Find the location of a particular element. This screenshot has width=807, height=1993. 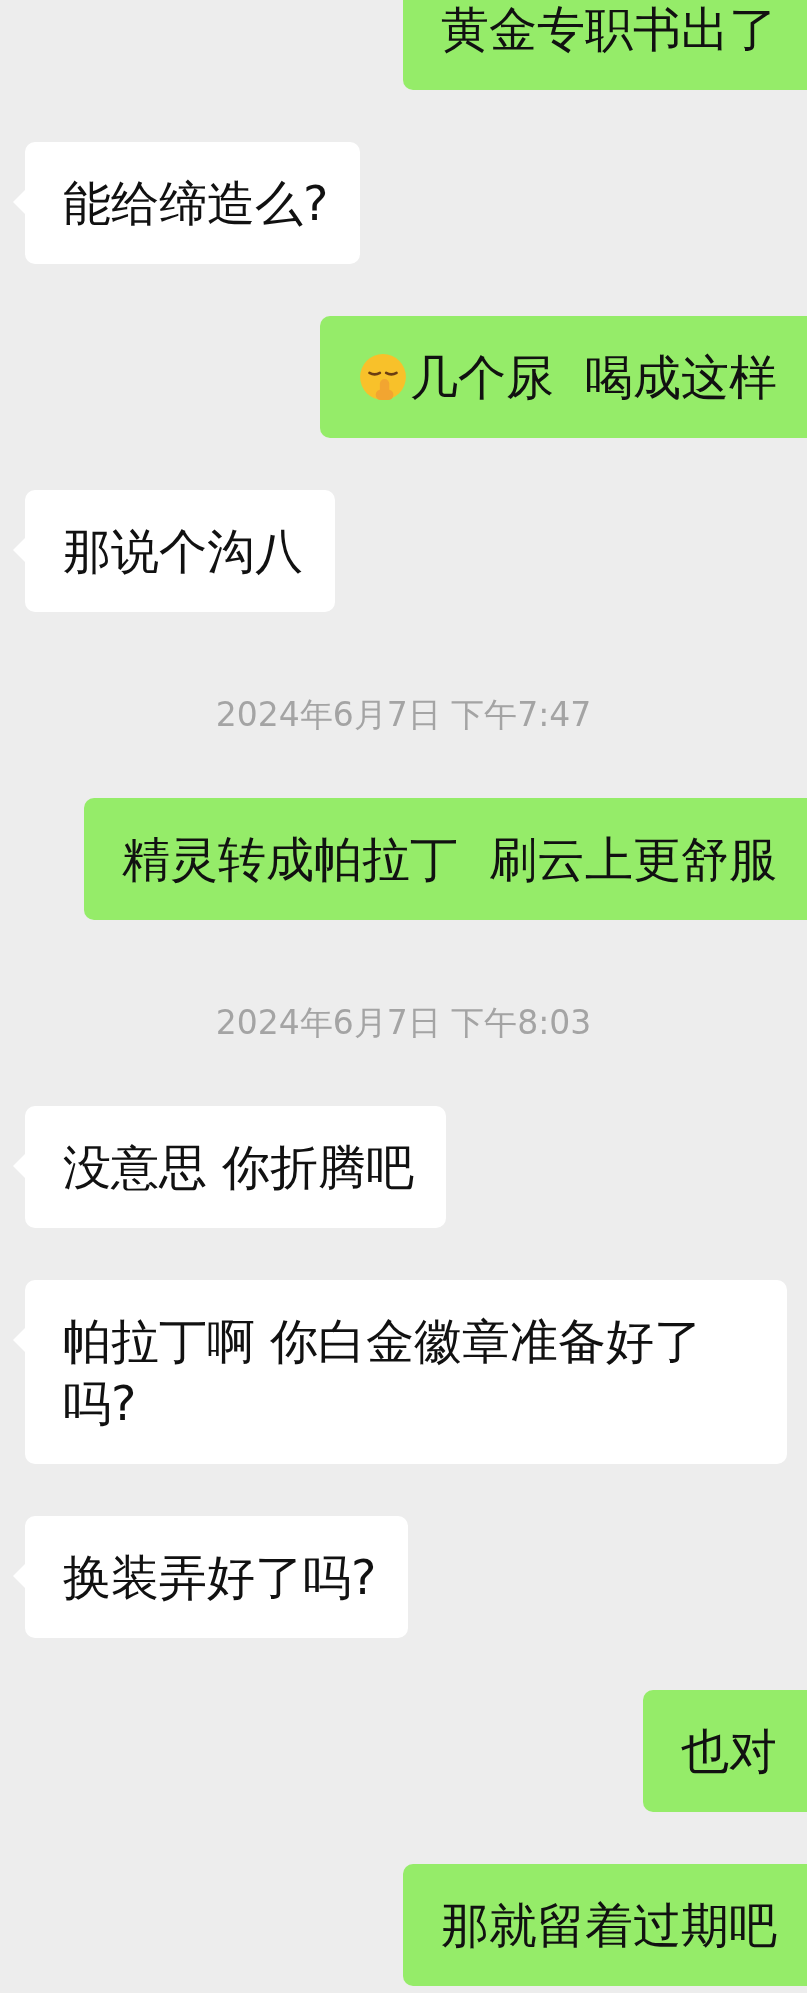

message-text: 那就留着过期吧 is located at coordinates (609, 1925).